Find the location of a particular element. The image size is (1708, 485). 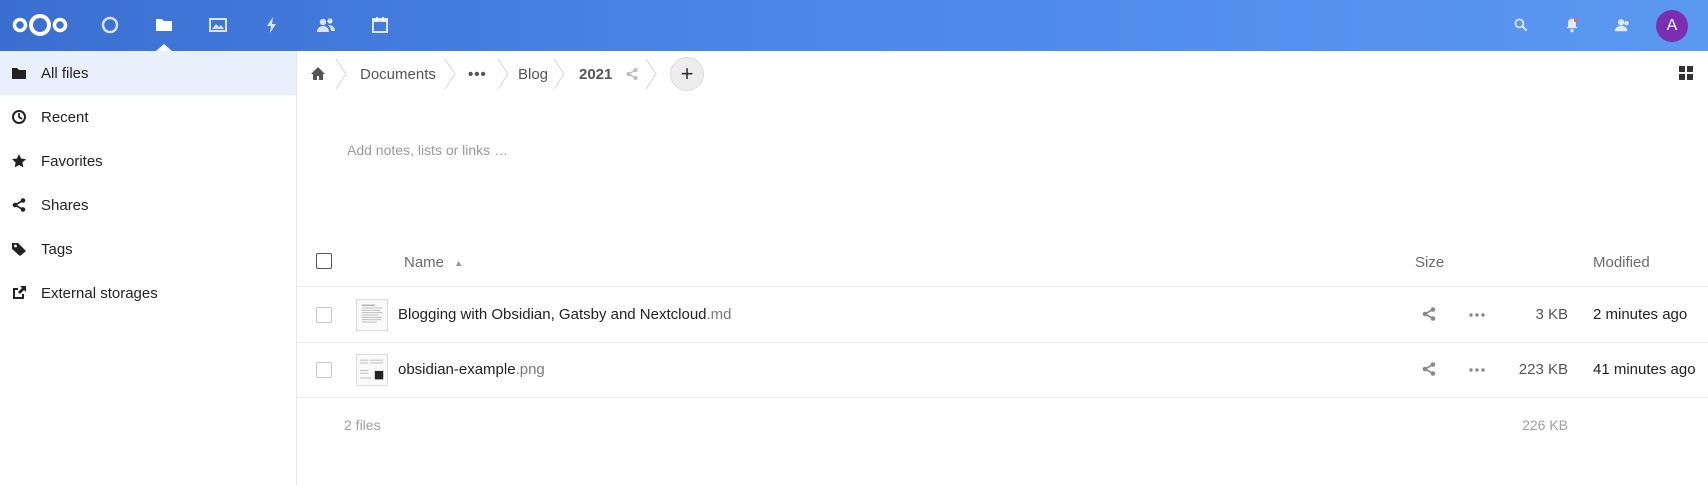

home-icon is located at coordinates (318, 74).